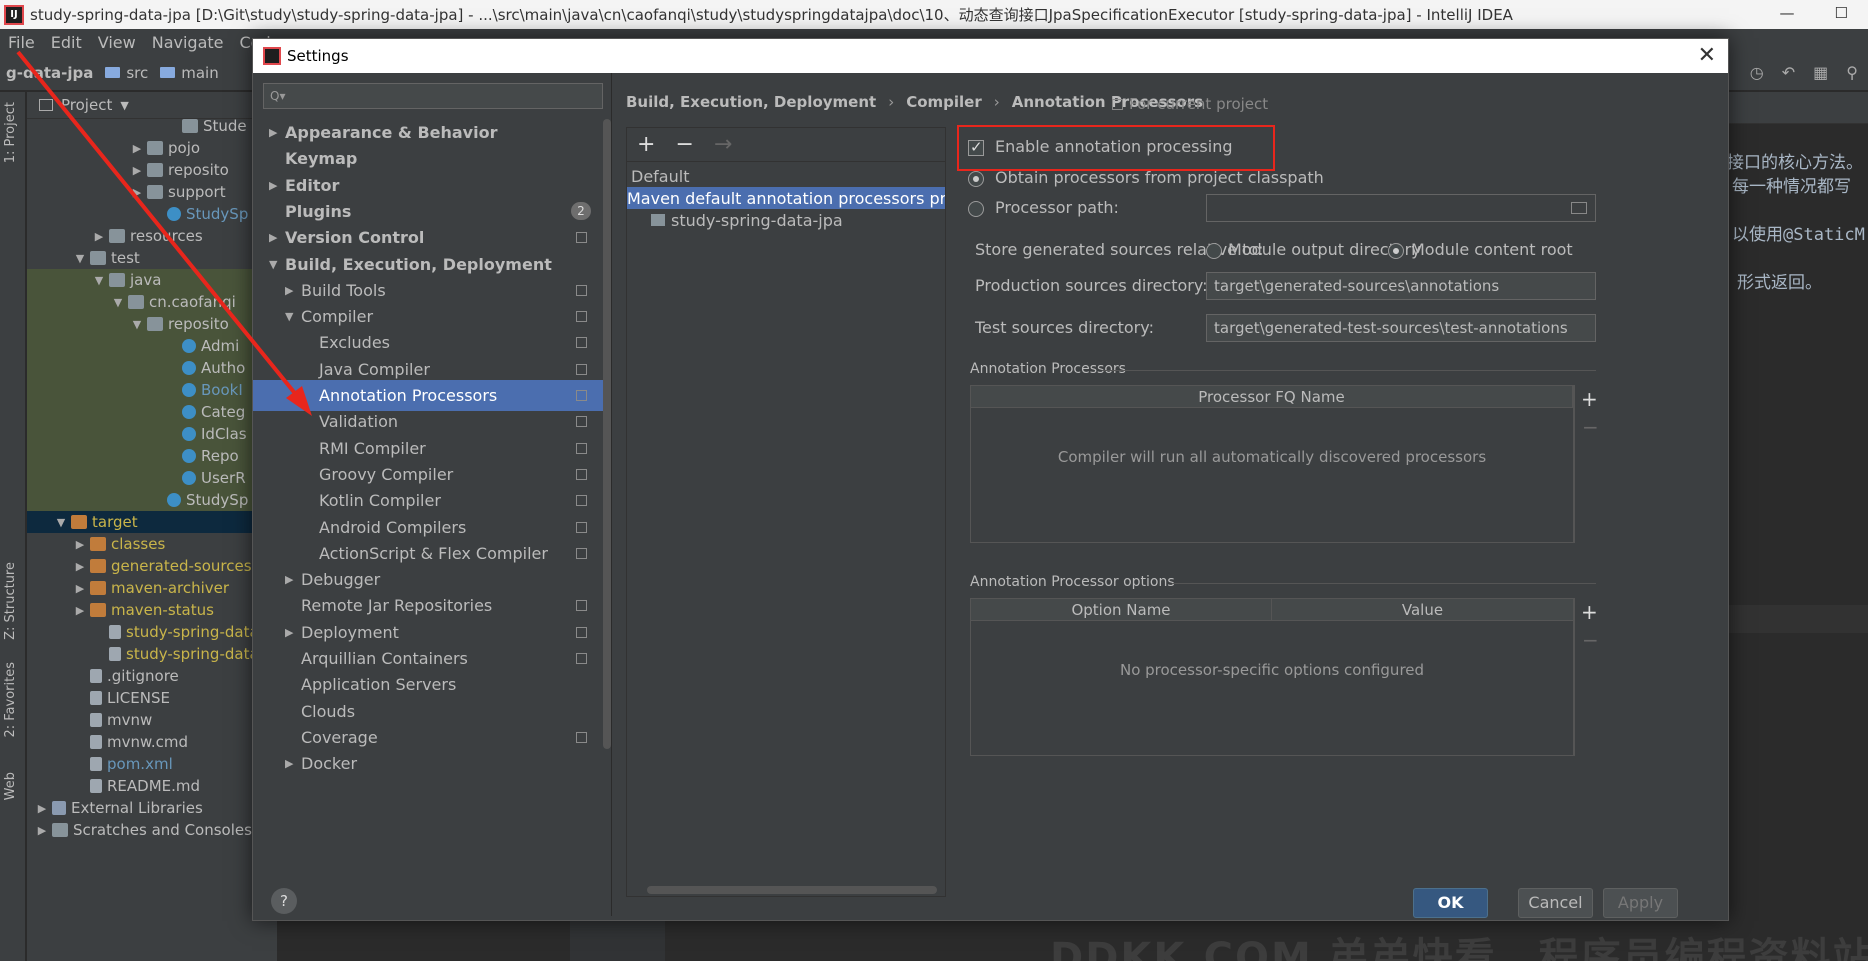 The width and height of the screenshot is (1868, 961). I want to click on tool-tab-structure: Z: Structure, so click(10, 601).